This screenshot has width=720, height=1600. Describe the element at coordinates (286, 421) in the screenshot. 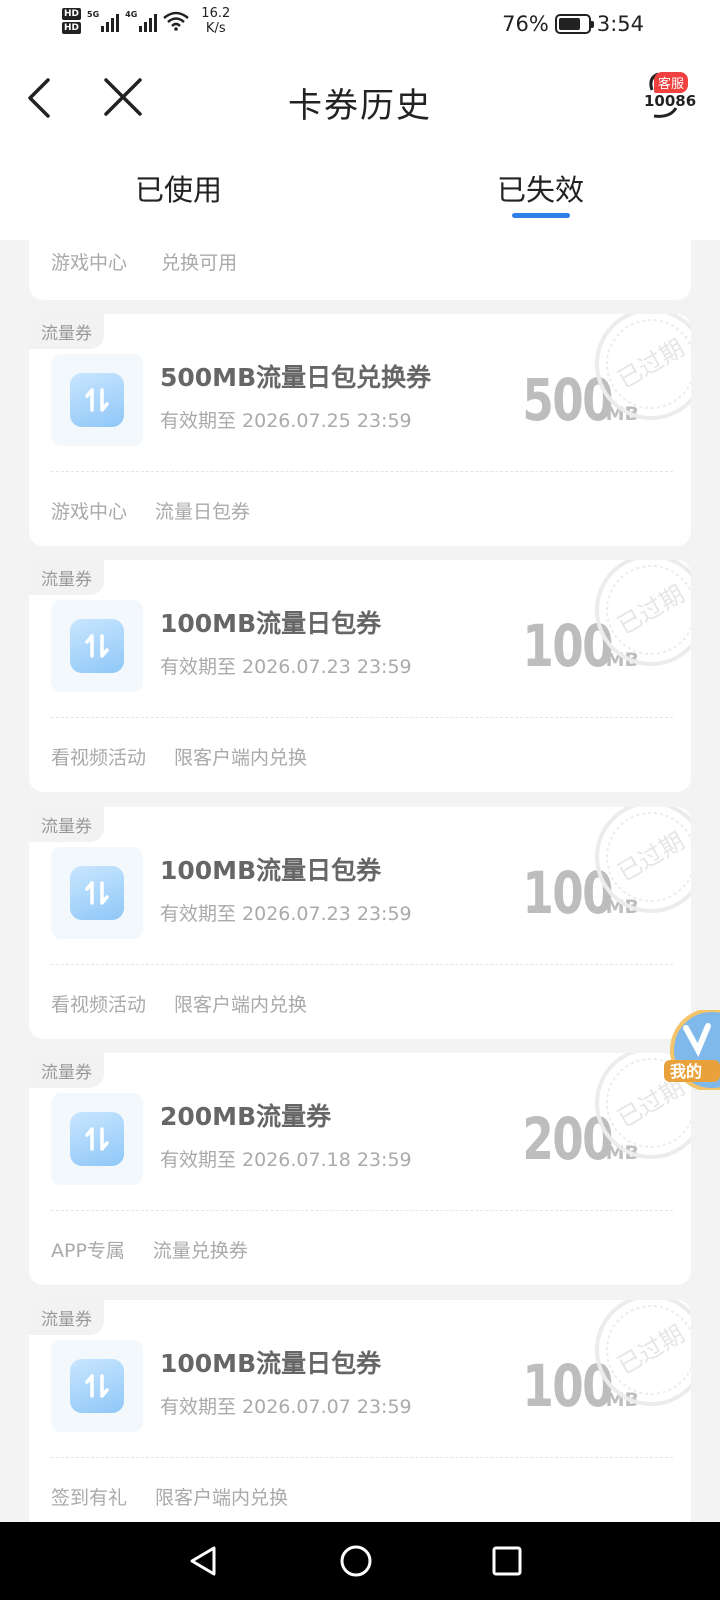

I see `coupon-expiry: 有效期至 2026.07.25 23:59` at that location.